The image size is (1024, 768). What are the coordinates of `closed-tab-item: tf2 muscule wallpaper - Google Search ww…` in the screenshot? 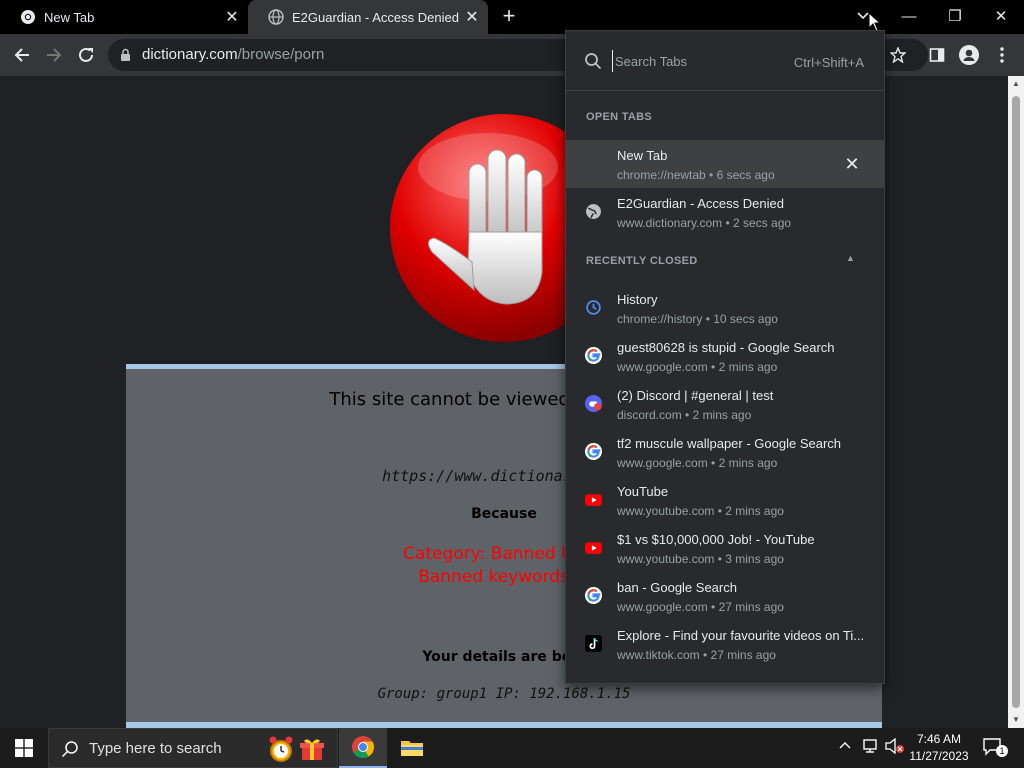 It's located at (725, 452).